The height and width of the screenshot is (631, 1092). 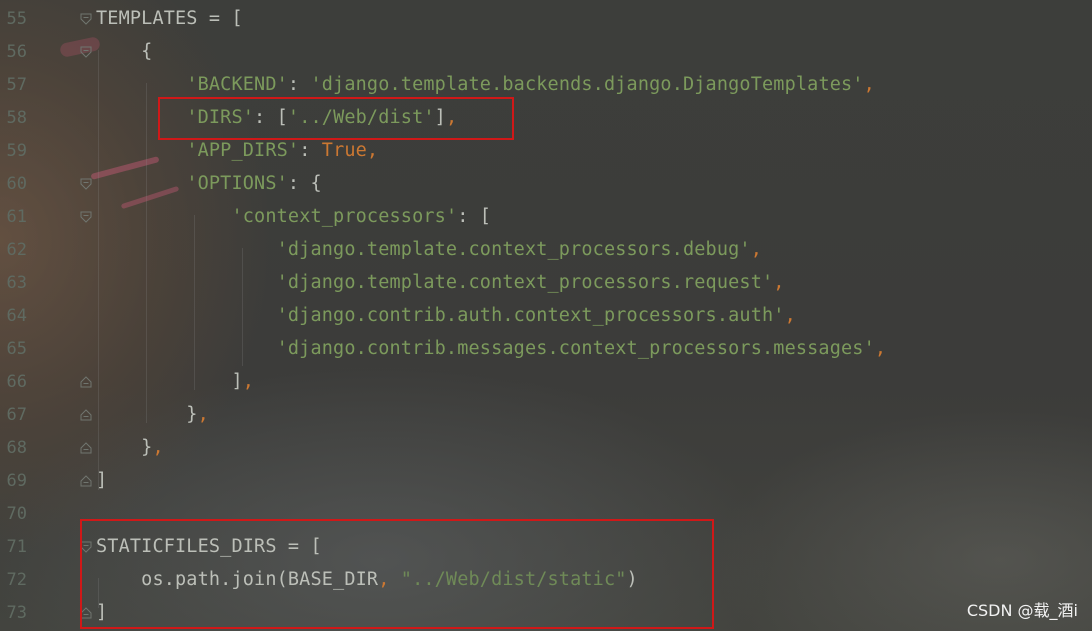 I want to click on code-token: 'APP_DIRS', so click(x=243, y=150).